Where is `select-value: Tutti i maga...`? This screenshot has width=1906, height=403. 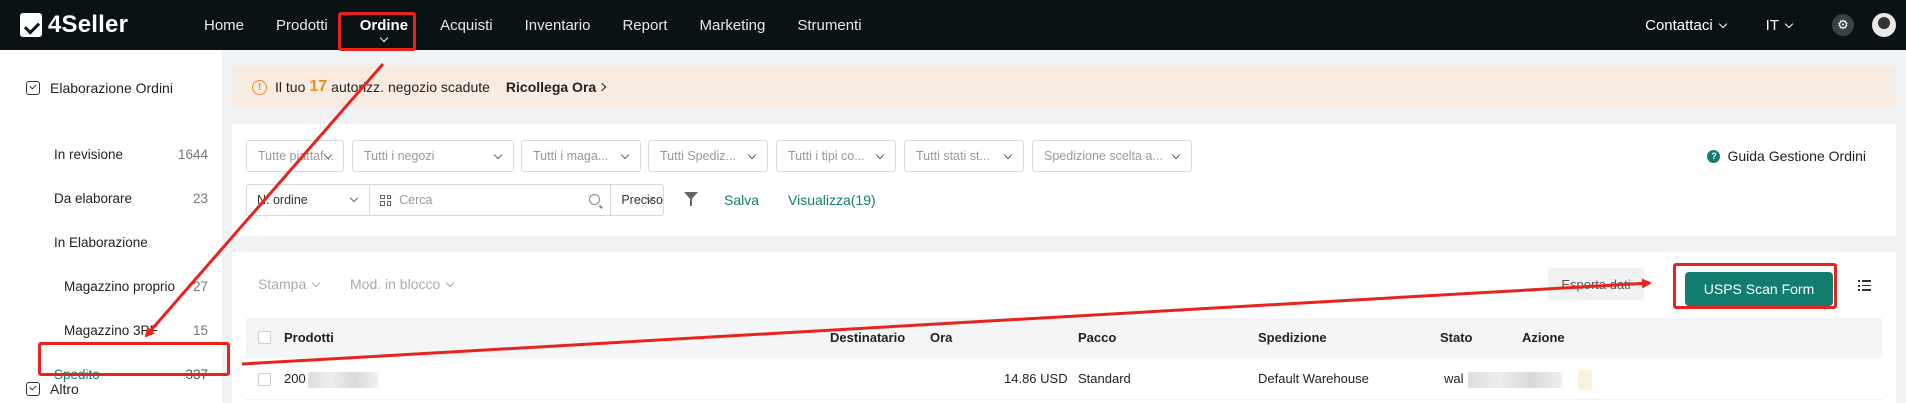 select-value: Tutti i maga... is located at coordinates (571, 156).